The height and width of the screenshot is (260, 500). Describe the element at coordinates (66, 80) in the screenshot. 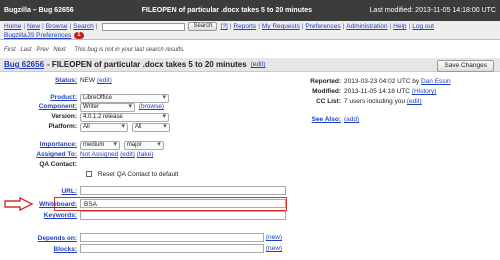

I see `status-label-link: Status:` at that location.